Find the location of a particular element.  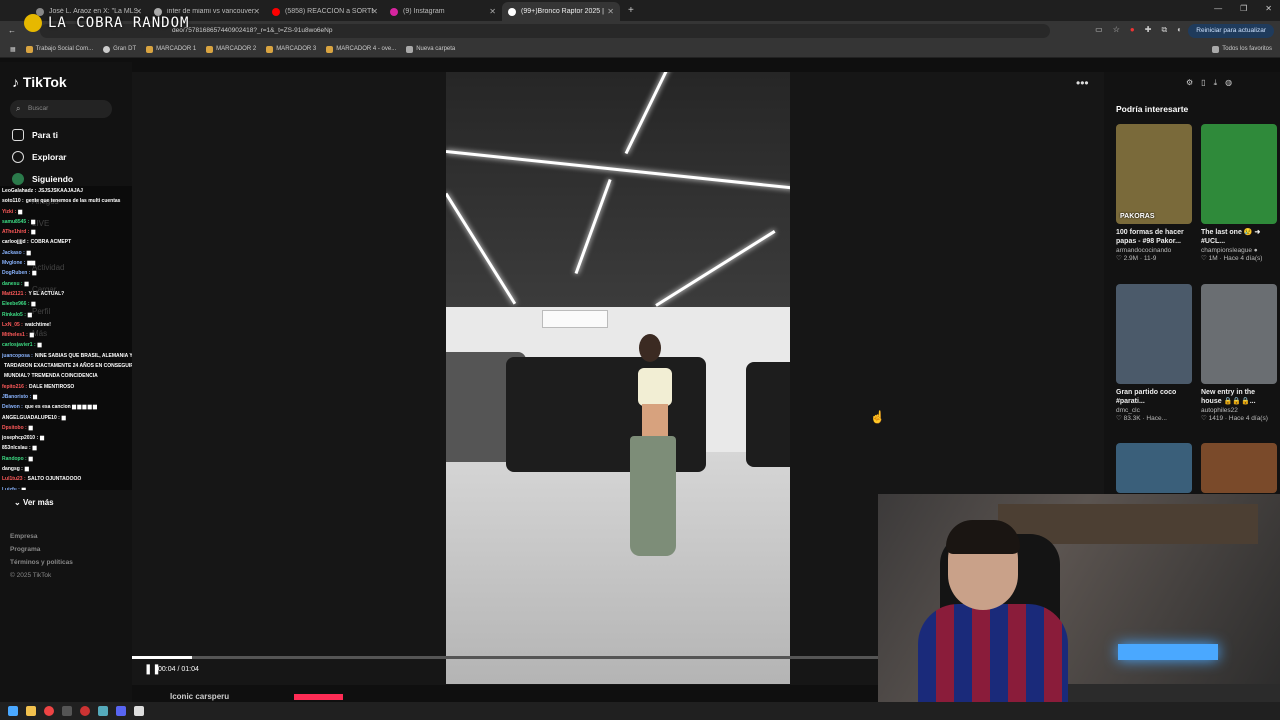

extension-icon: ✚ is located at coordinates (1148, 30).